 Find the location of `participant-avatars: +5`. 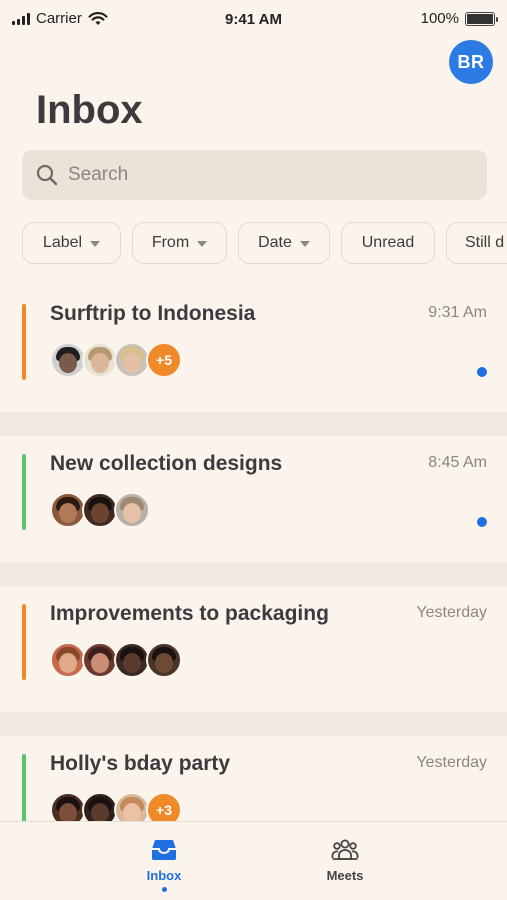

participant-avatars: +5 is located at coordinates (116, 360).